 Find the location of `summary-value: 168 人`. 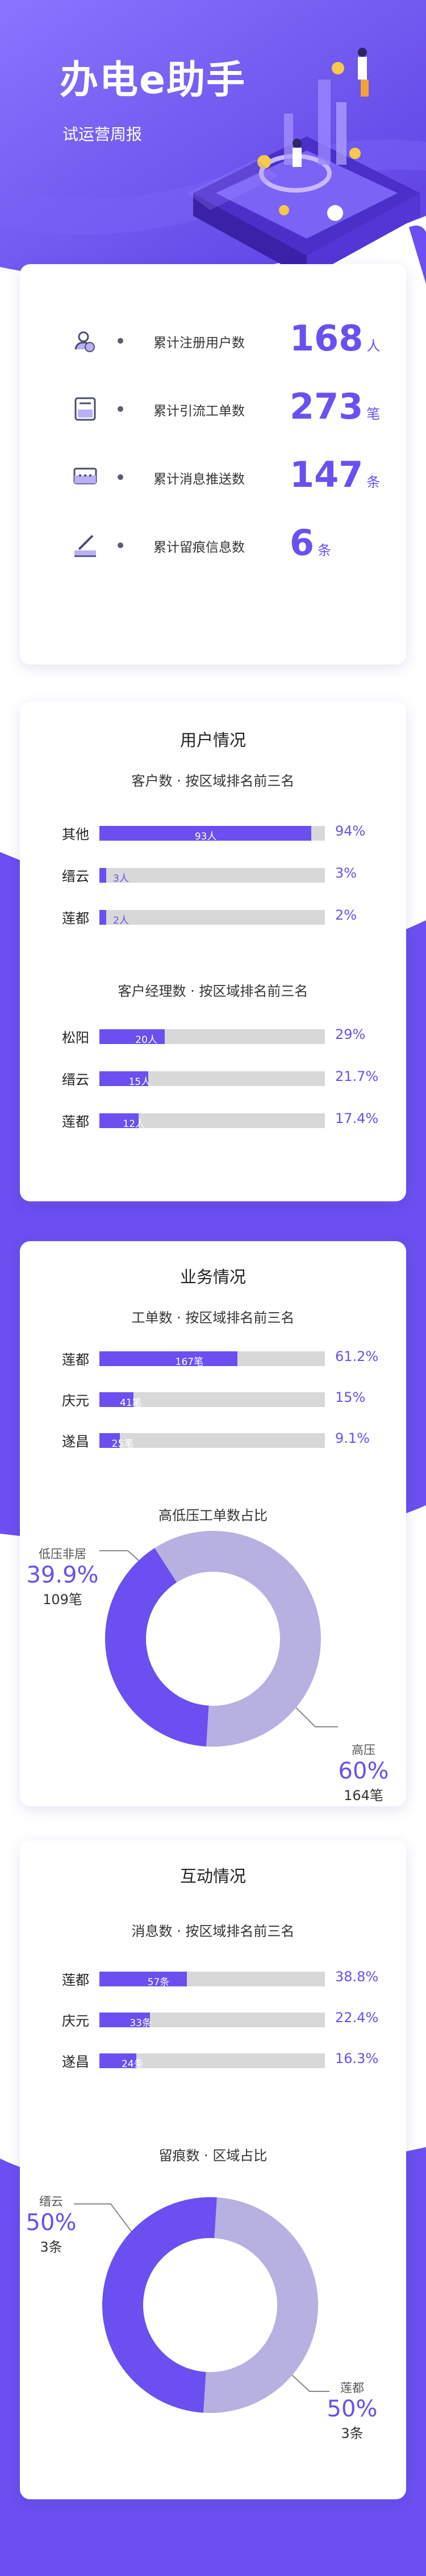

summary-value: 168 人 is located at coordinates (335, 338).